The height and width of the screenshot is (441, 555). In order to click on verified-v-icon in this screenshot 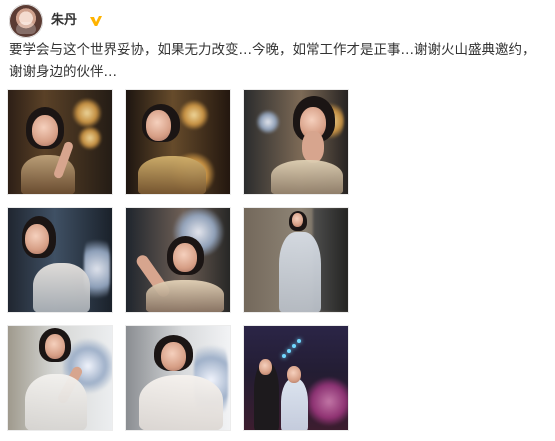, I will do `click(96, 21)`.